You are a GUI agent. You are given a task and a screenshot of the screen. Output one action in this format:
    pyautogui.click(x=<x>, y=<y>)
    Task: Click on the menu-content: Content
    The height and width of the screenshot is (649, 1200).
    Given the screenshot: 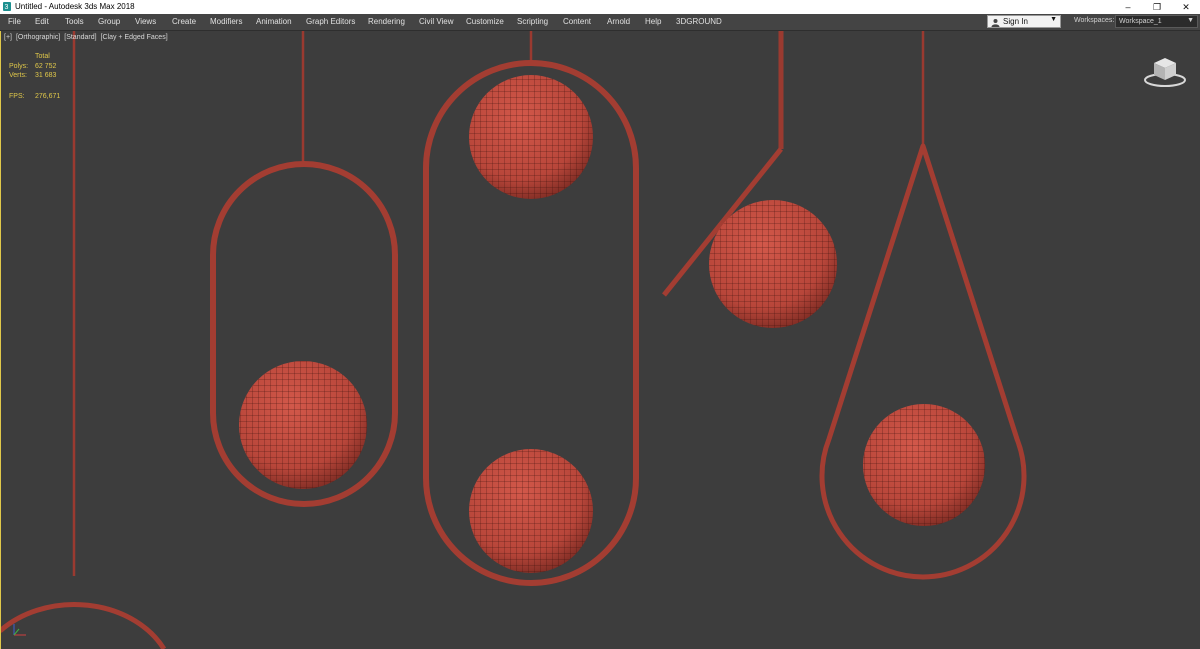 What is the action you would take?
    pyautogui.click(x=577, y=21)
    